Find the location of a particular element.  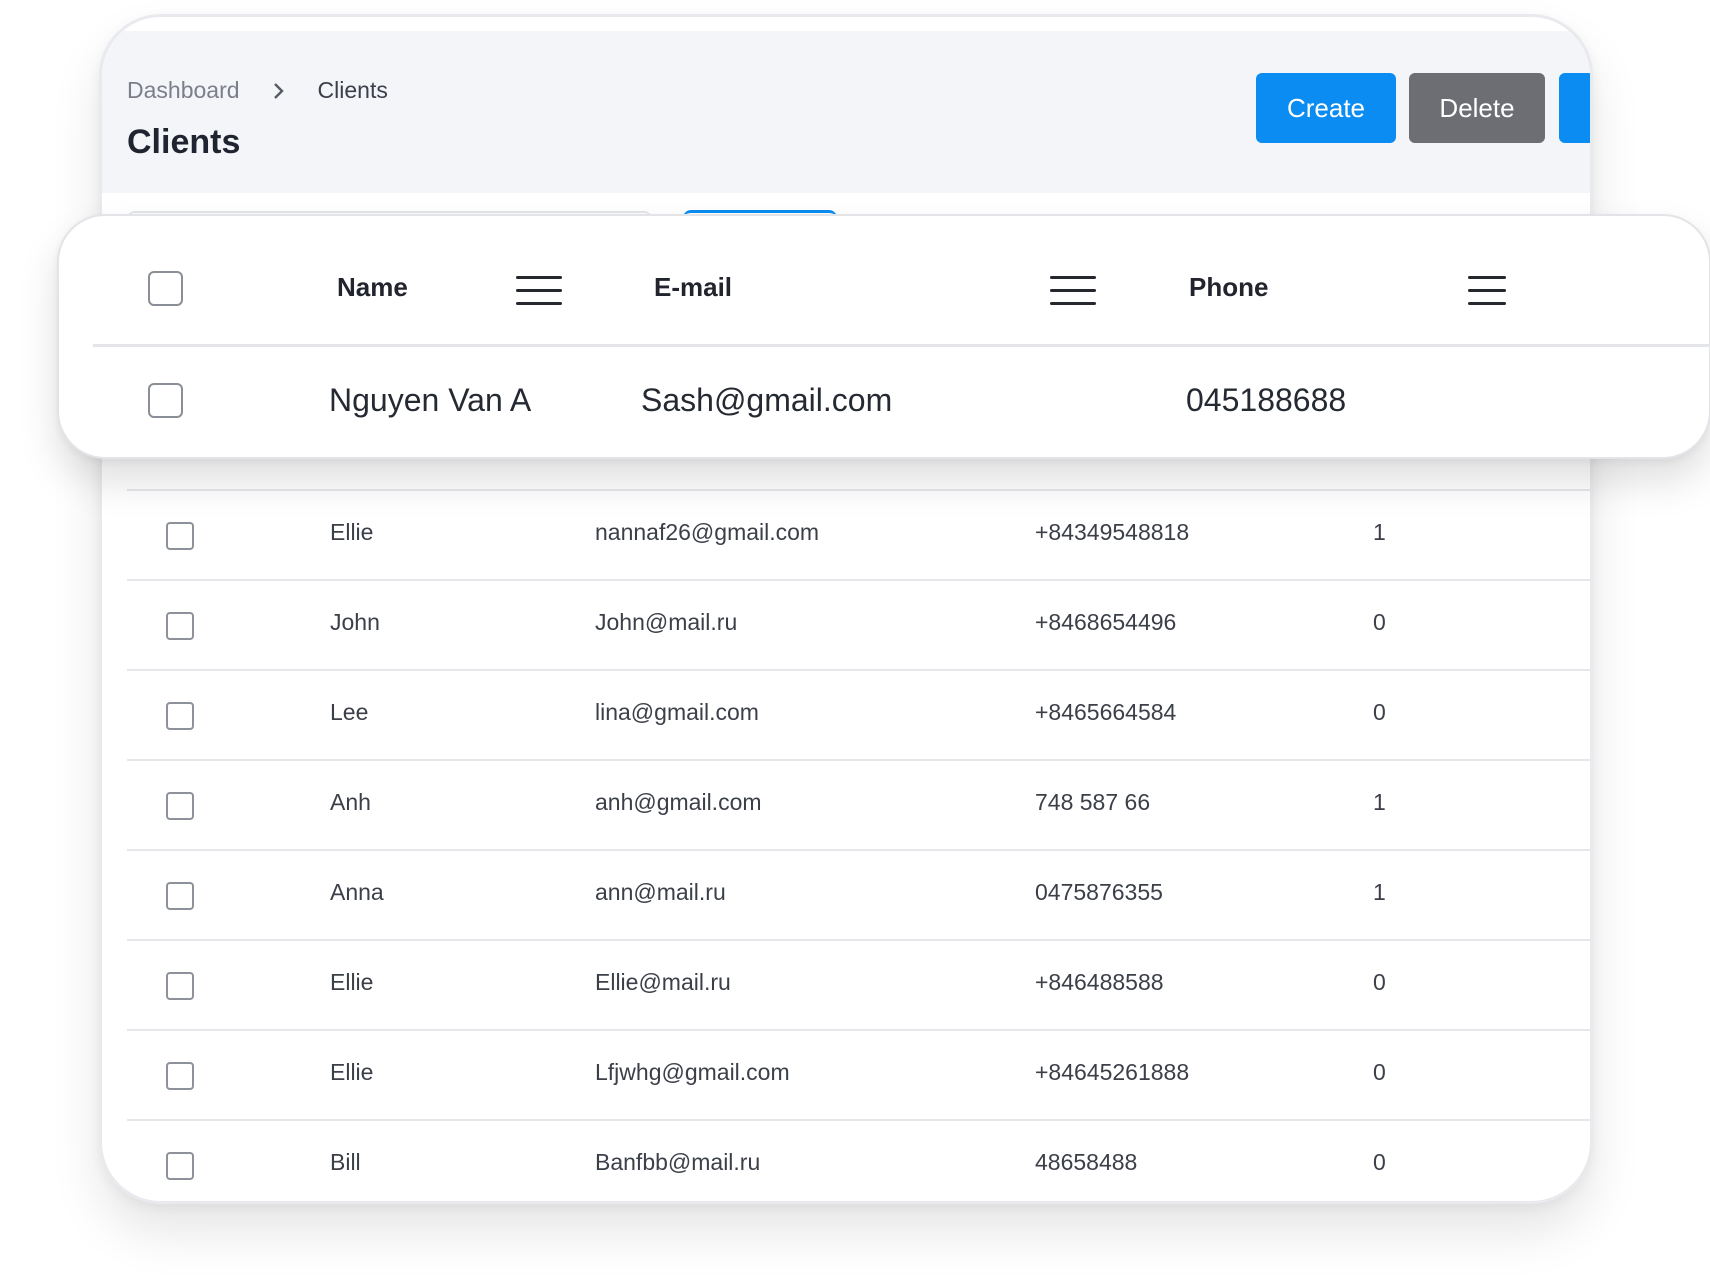

cell-phone: +8465664584 is located at coordinates (1106, 712).